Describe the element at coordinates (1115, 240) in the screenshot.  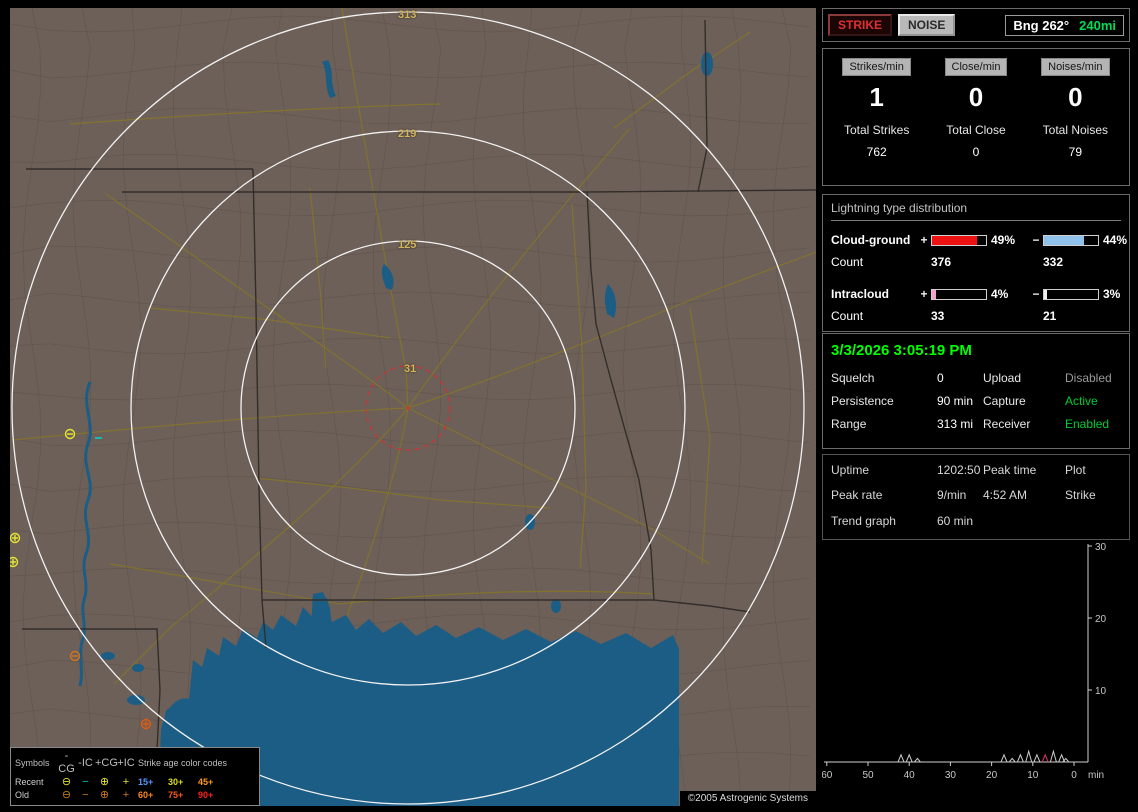
I see `cg-minus-pct: 44%` at that location.